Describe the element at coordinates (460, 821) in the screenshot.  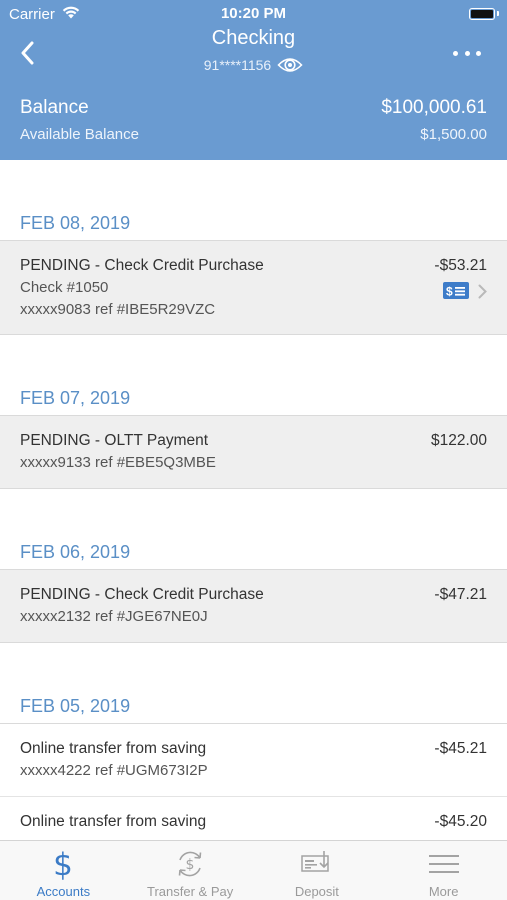
I see `transaction-amount: -$45.20` at that location.